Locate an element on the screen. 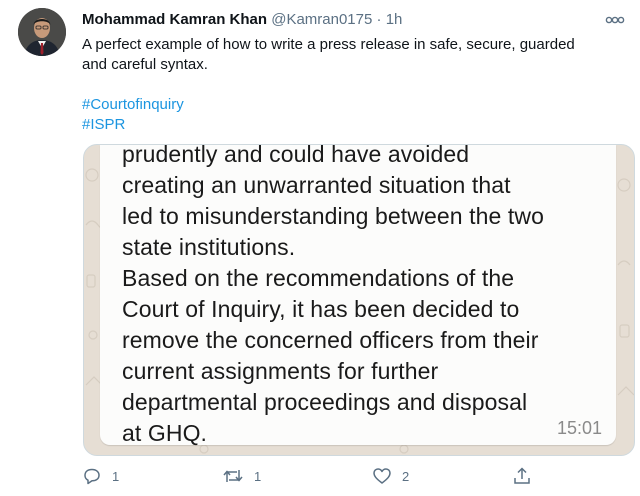 The width and height of the screenshot is (640, 496). avatar is located at coordinates (42, 32).